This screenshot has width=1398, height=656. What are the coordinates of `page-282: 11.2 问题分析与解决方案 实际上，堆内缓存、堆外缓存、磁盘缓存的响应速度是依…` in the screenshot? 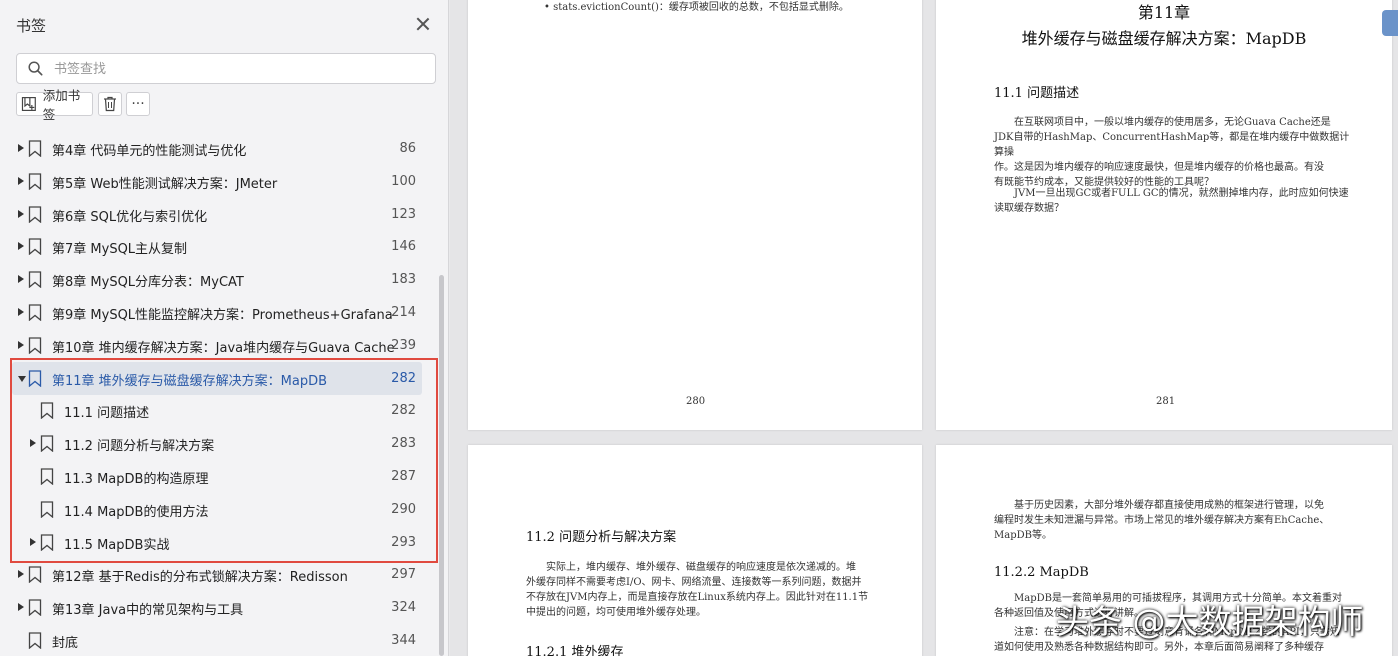 It's located at (695, 550).